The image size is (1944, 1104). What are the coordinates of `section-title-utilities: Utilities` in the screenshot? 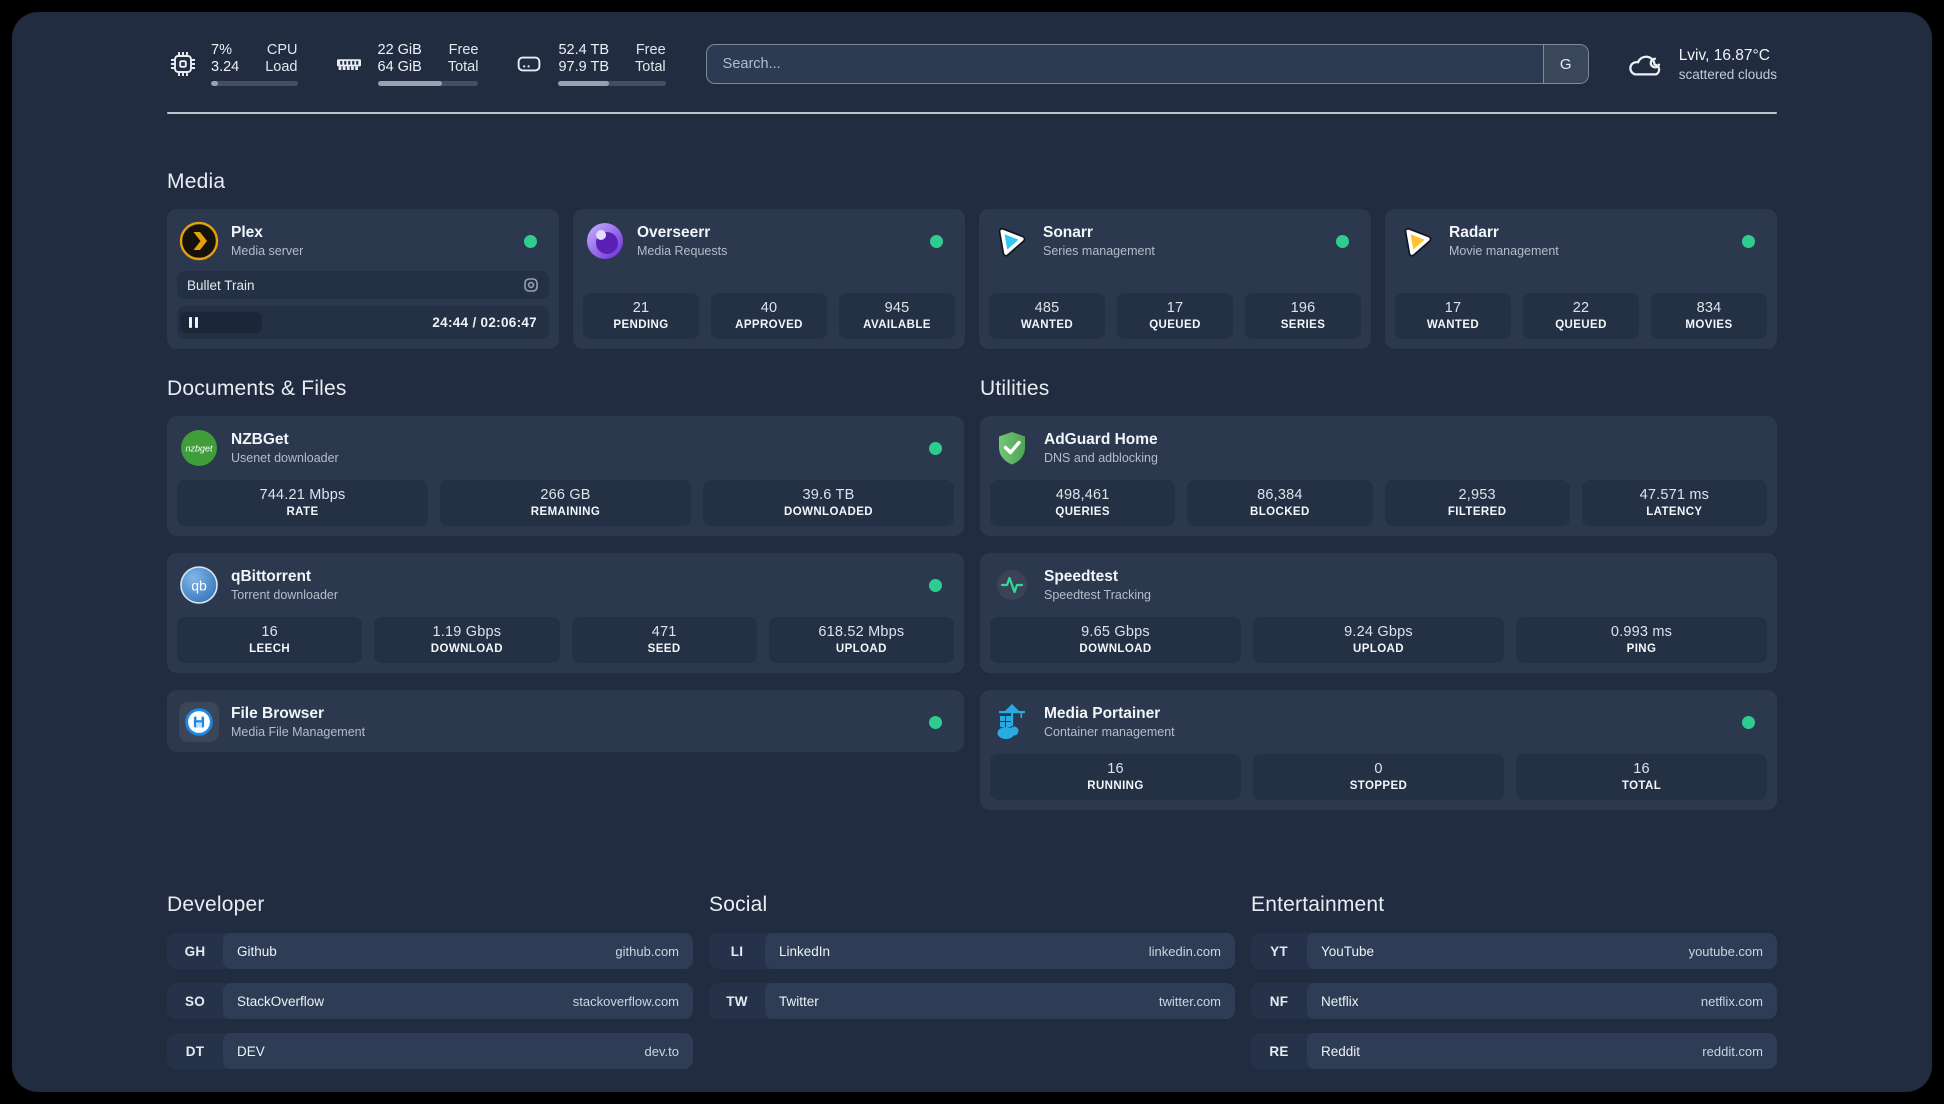 It's located at (1015, 388).